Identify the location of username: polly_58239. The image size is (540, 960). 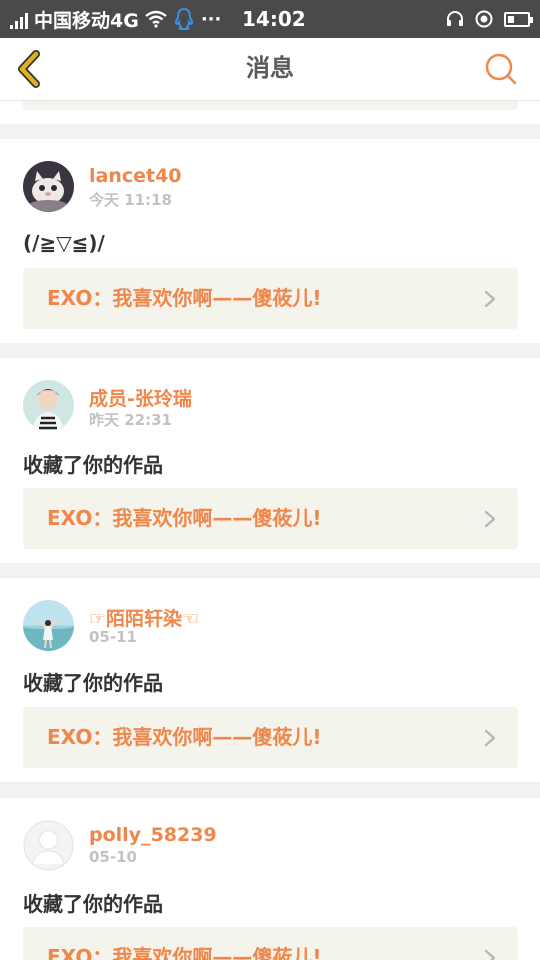
(153, 835).